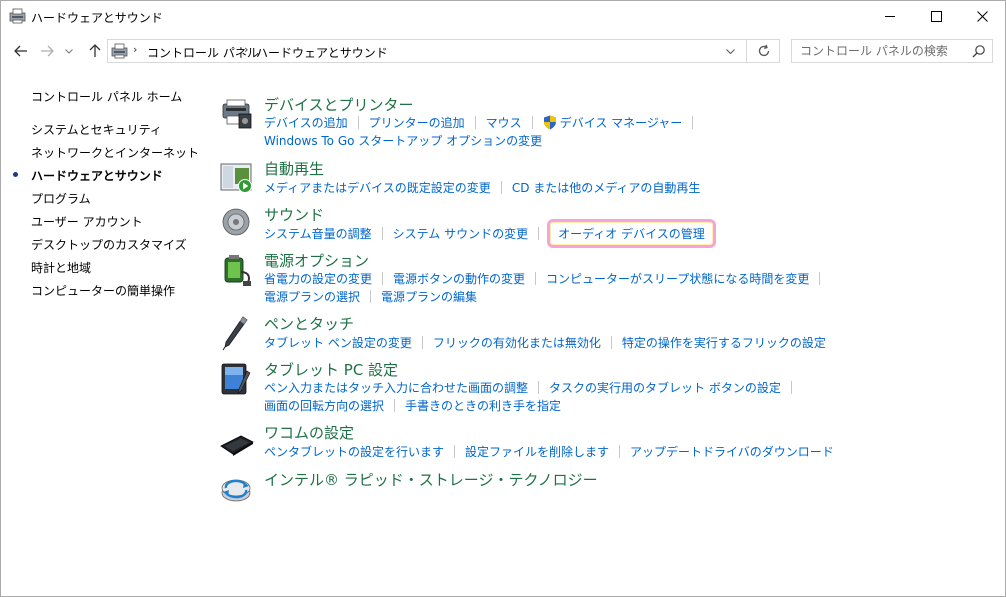 The image size is (1006, 597). I want to click on printer-icon, so click(237, 114).